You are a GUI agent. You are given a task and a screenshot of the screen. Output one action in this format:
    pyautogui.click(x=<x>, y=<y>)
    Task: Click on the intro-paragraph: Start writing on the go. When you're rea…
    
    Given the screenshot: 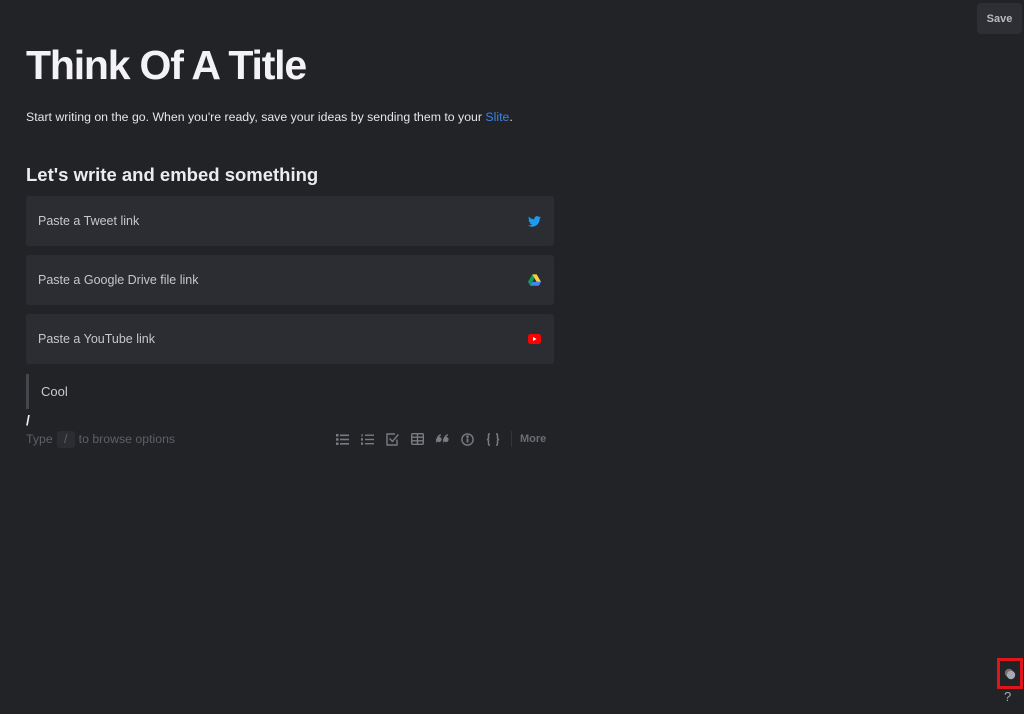 What is the action you would take?
    pyautogui.click(x=269, y=117)
    